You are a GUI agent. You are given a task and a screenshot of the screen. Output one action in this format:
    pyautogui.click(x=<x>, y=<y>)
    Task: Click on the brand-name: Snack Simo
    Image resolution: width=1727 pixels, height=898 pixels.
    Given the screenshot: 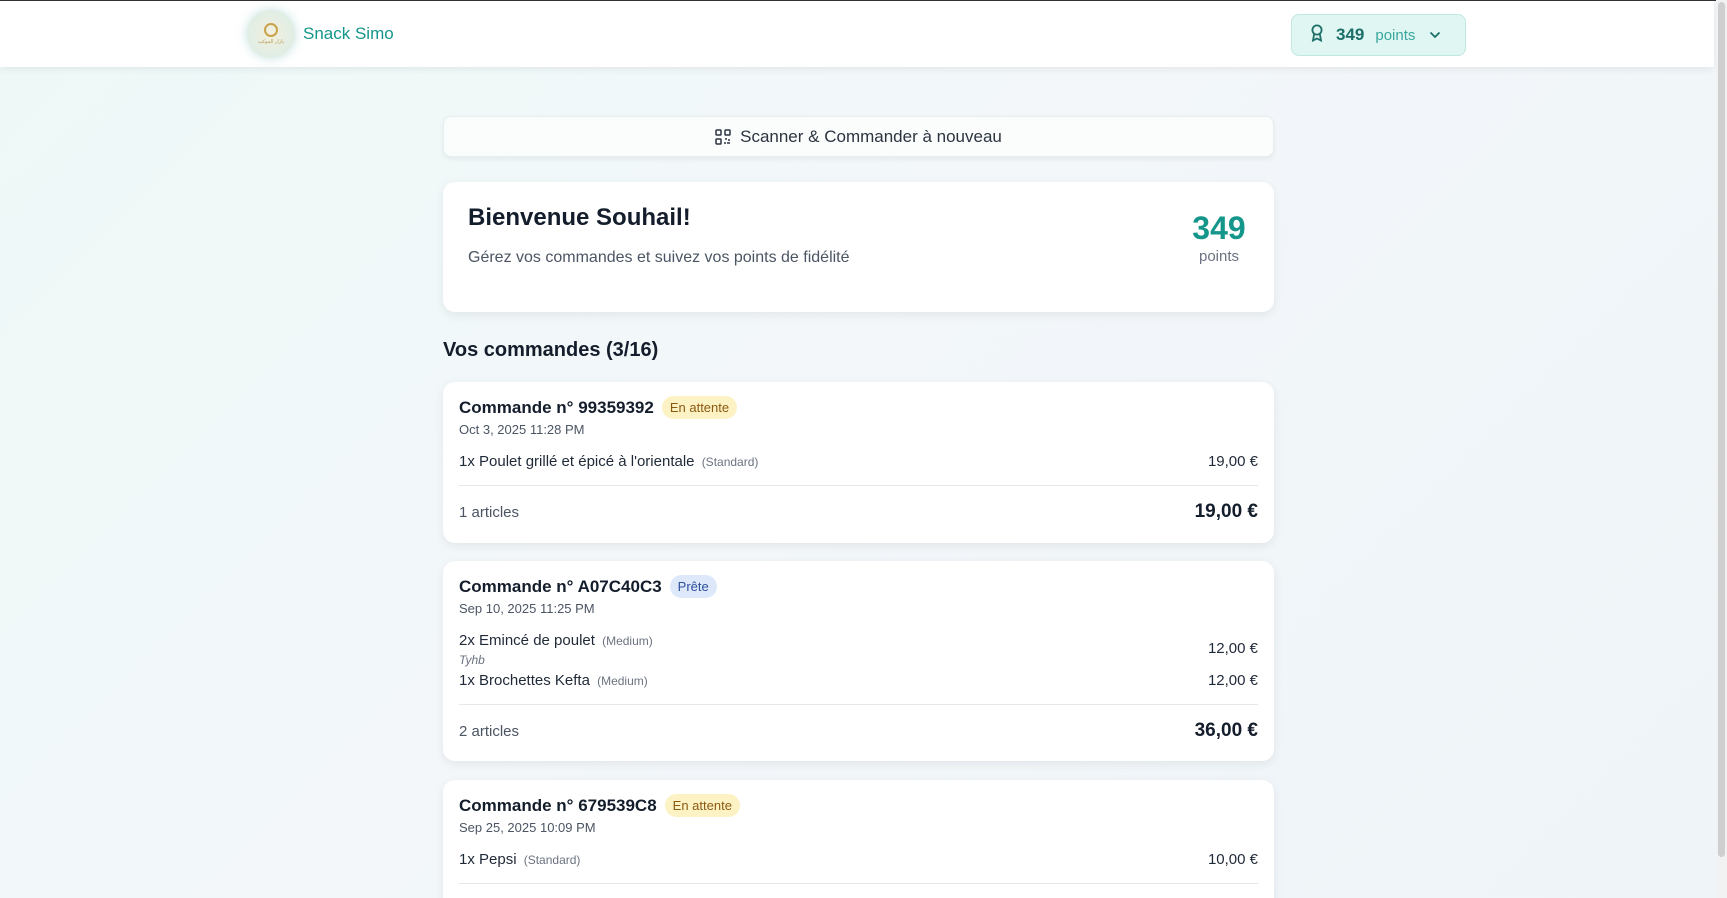 What is the action you would take?
    pyautogui.click(x=348, y=33)
    